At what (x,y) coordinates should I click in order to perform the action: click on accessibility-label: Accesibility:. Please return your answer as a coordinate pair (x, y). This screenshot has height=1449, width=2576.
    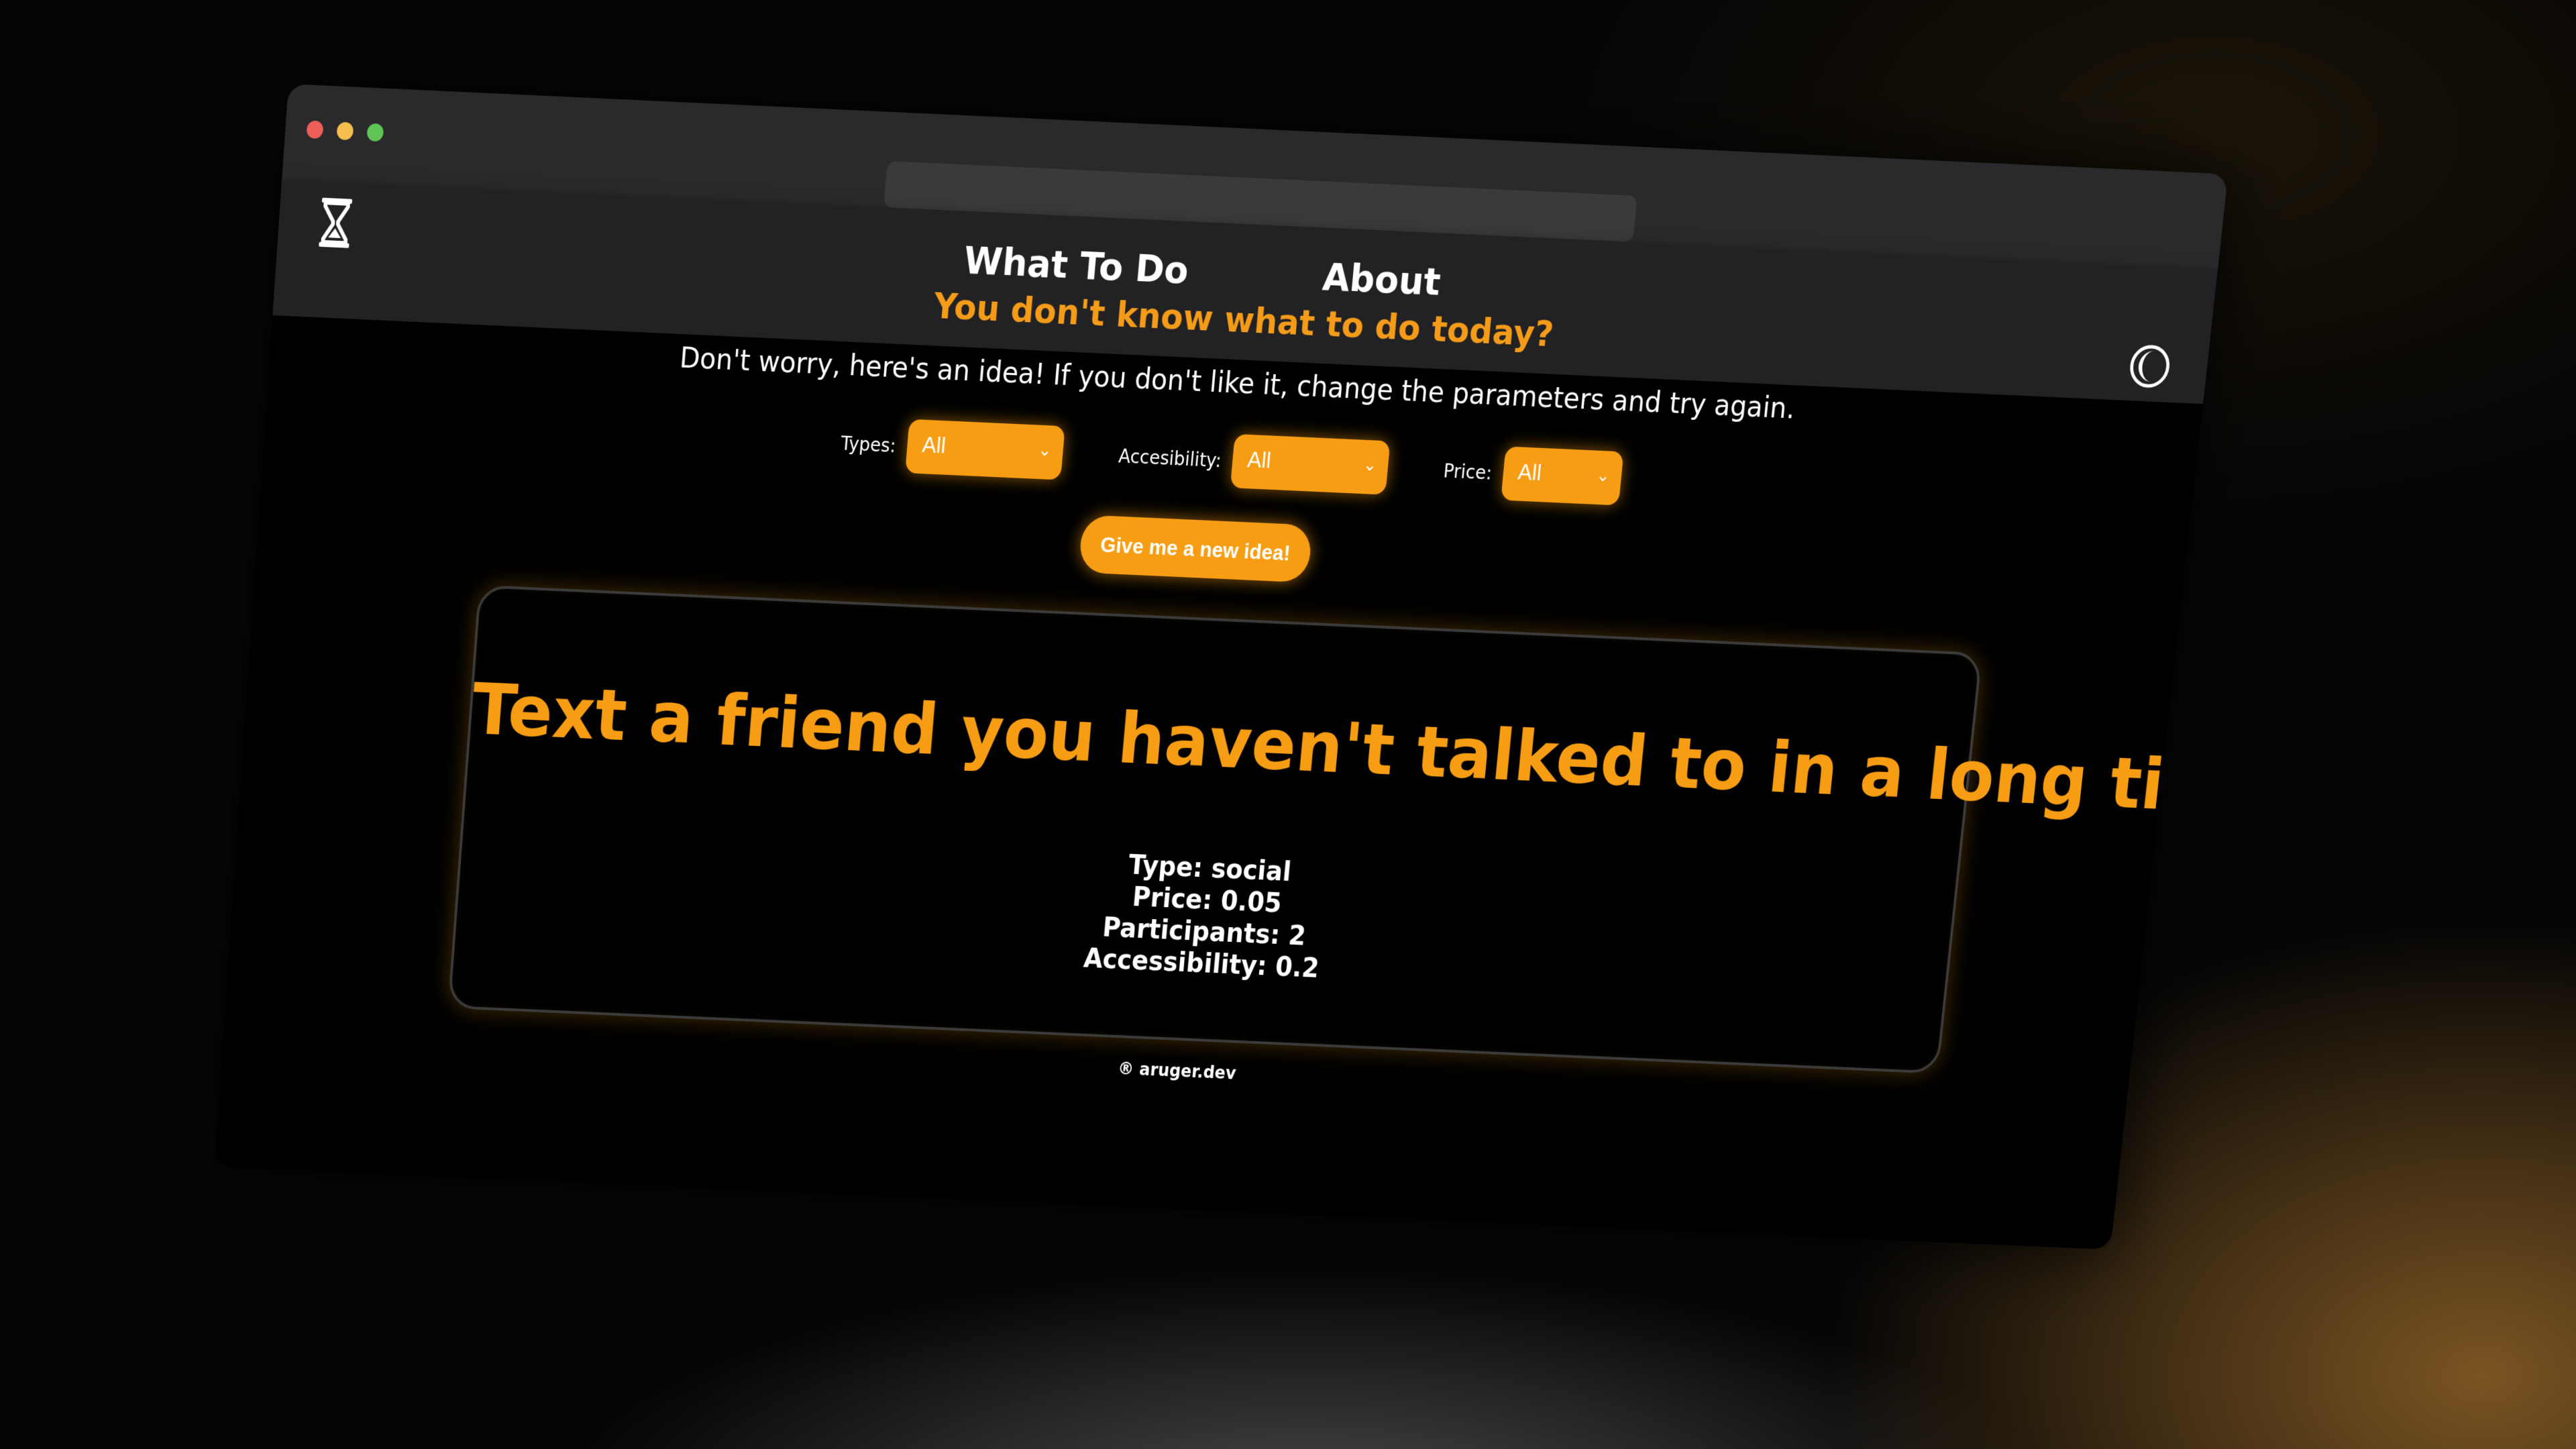
    Looking at the image, I should click on (1170, 458).